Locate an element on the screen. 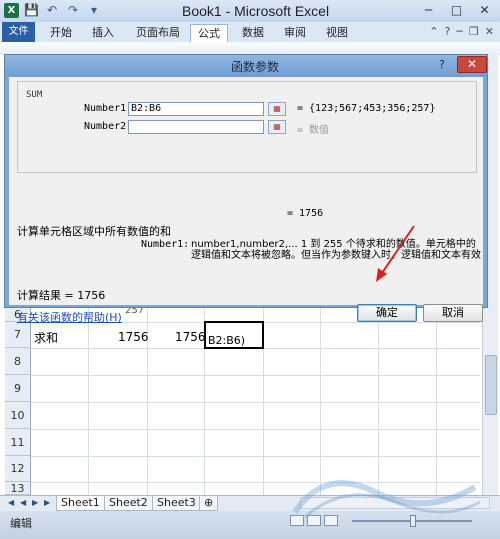 The image size is (500, 539). formula-result: = 1756 is located at coordinates (305, 213).